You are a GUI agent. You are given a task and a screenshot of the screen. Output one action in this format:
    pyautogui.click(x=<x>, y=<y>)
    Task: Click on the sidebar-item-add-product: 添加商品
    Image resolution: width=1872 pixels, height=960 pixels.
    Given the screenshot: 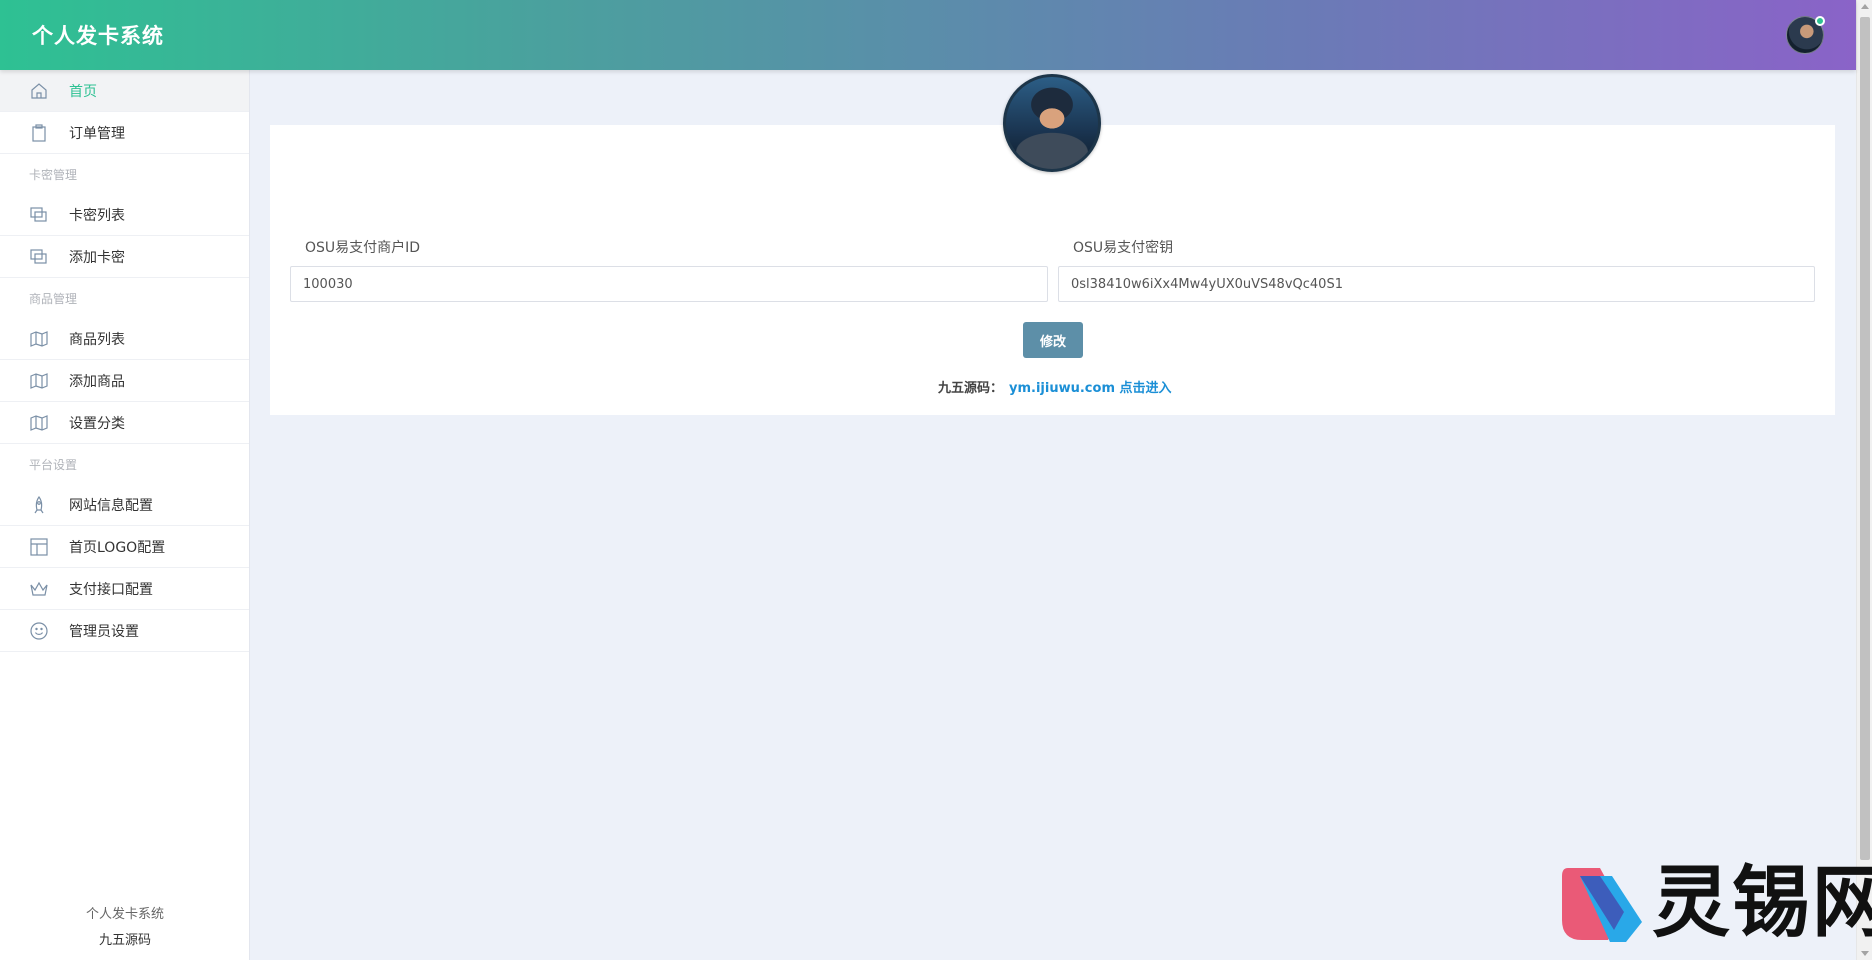 What is the action you would take?
    pyautogui.click(x=124, y=381)
    